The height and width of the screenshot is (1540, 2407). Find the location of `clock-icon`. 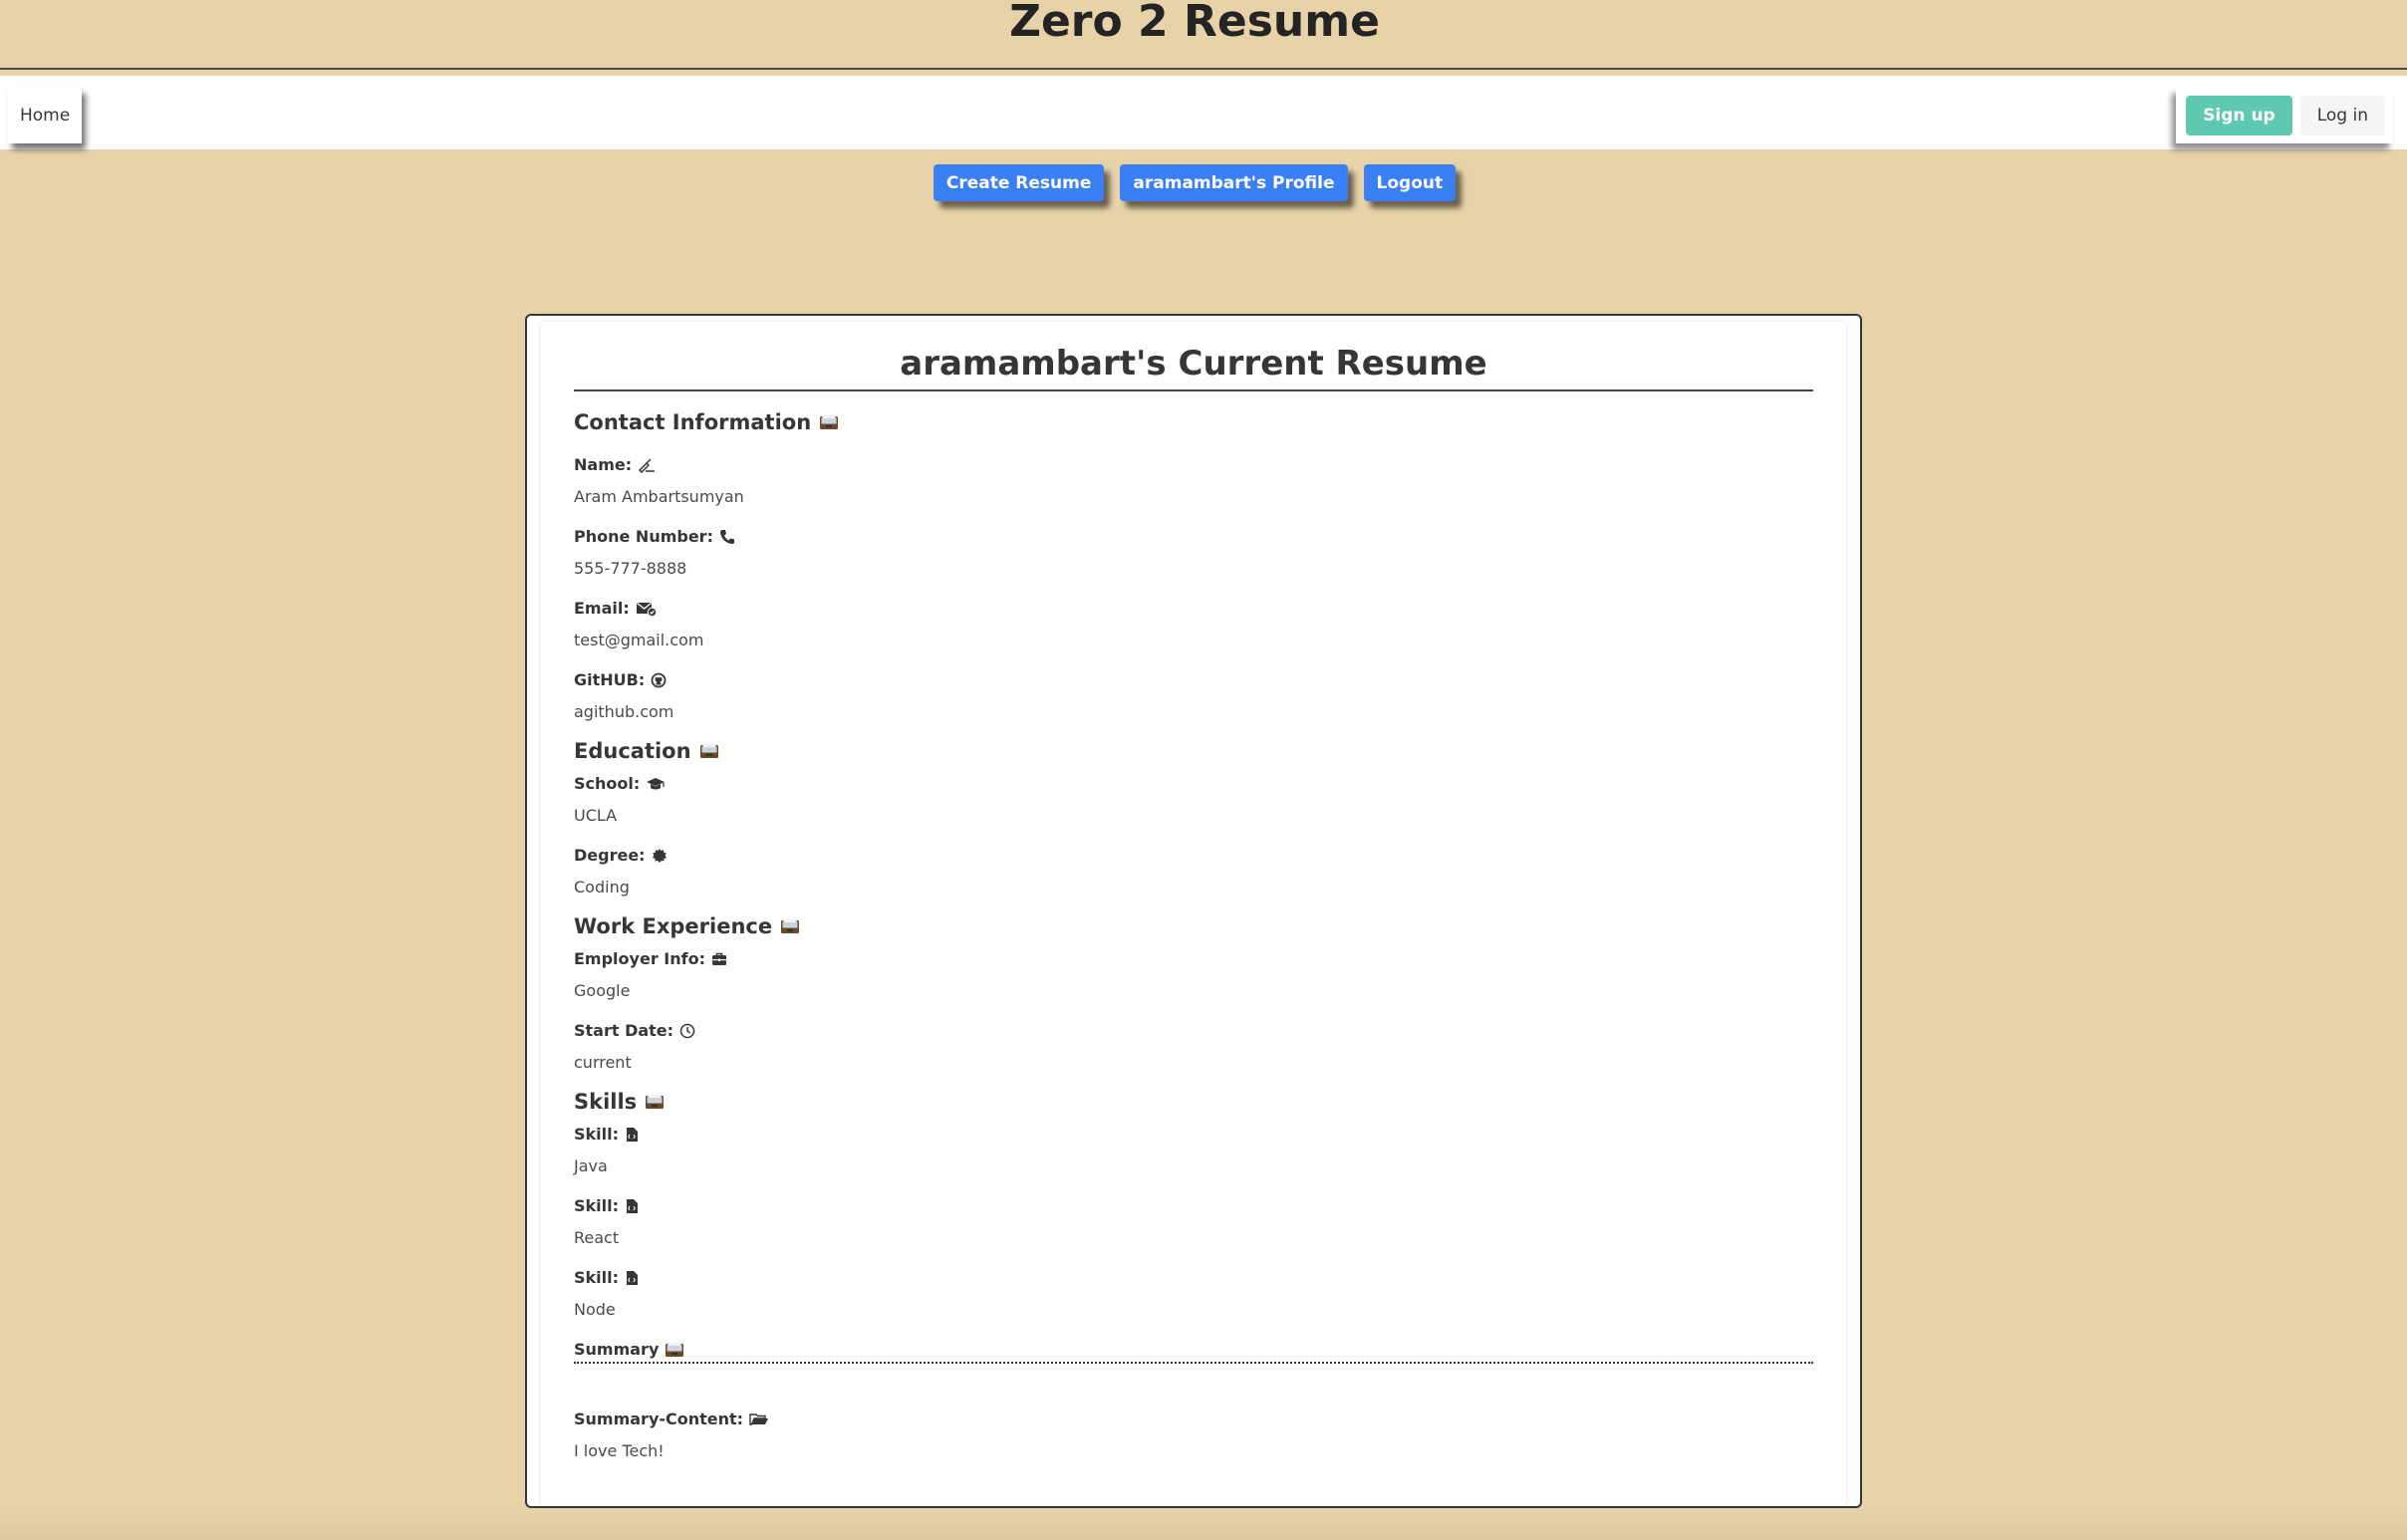

clock-icon is located at coordinates (687, 1031).